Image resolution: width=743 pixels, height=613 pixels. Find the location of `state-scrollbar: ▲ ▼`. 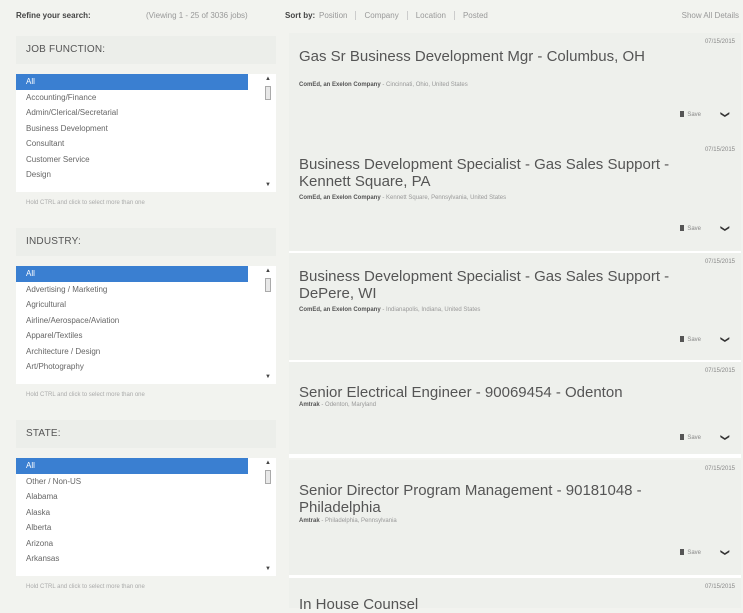

state-scrollbar: ▲ ▼ is located at coordinates (268, 517).